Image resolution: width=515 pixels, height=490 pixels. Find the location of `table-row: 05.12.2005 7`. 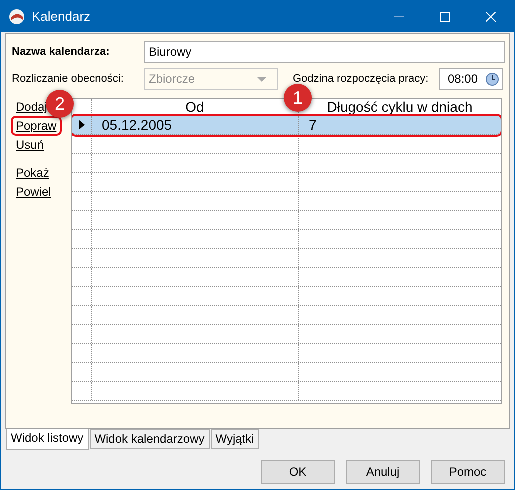

table-row: 05.12.2005 7 is located at coordinates (286, 125).